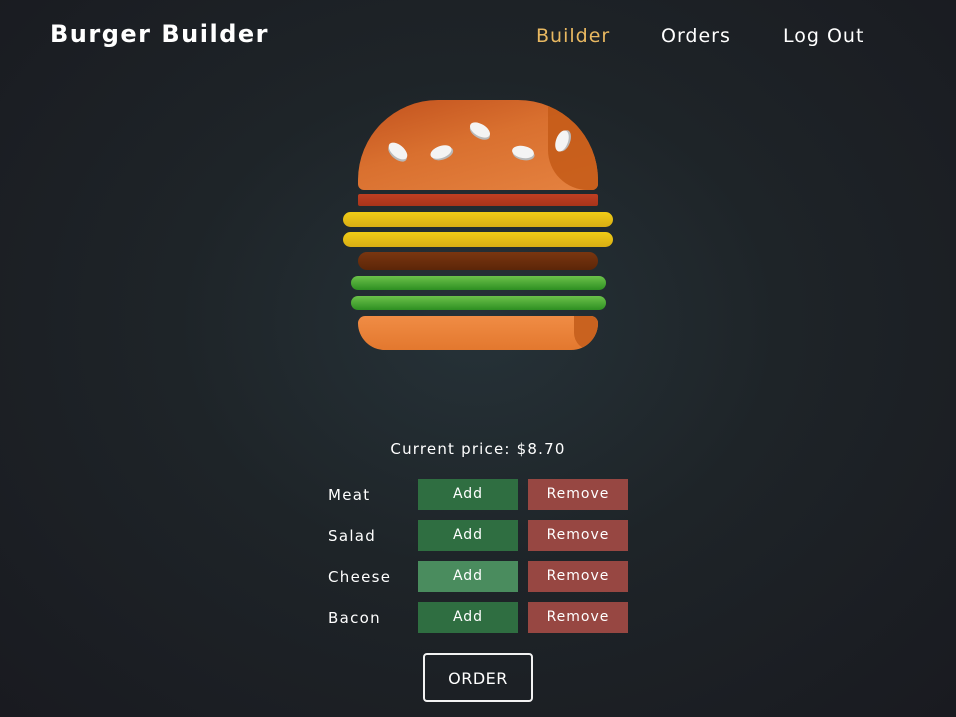 The image size is (956, 717). Describe the element at coordinates (578, 494) in the screenshot. I see `remove-meat-button: Remove` at that location.